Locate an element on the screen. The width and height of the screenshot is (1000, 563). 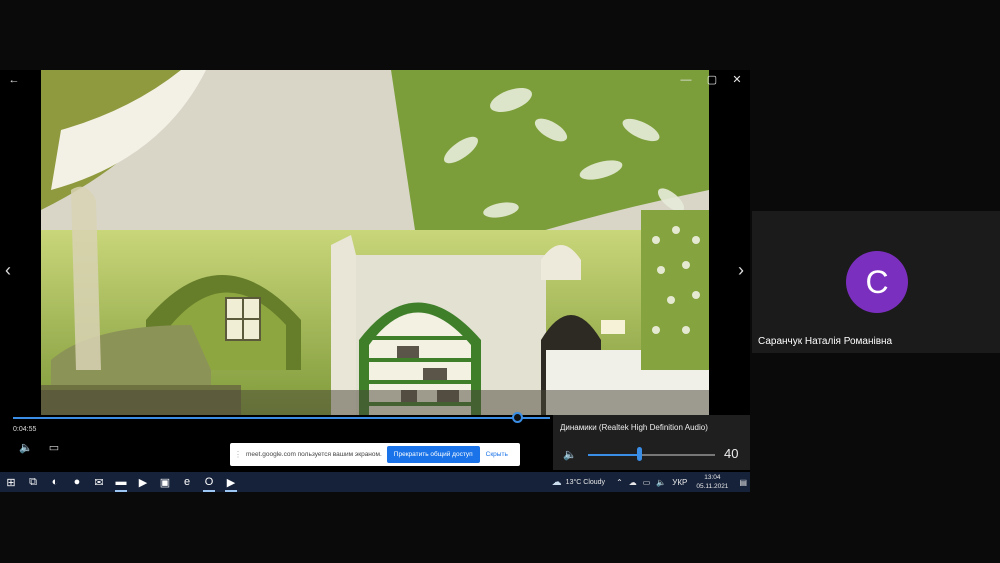
taskbar-apps: ⊞ ⧉ ◐ ● ✉ ▬ ▶ ▣ e O ▶ is located at coordinates (121, 482).